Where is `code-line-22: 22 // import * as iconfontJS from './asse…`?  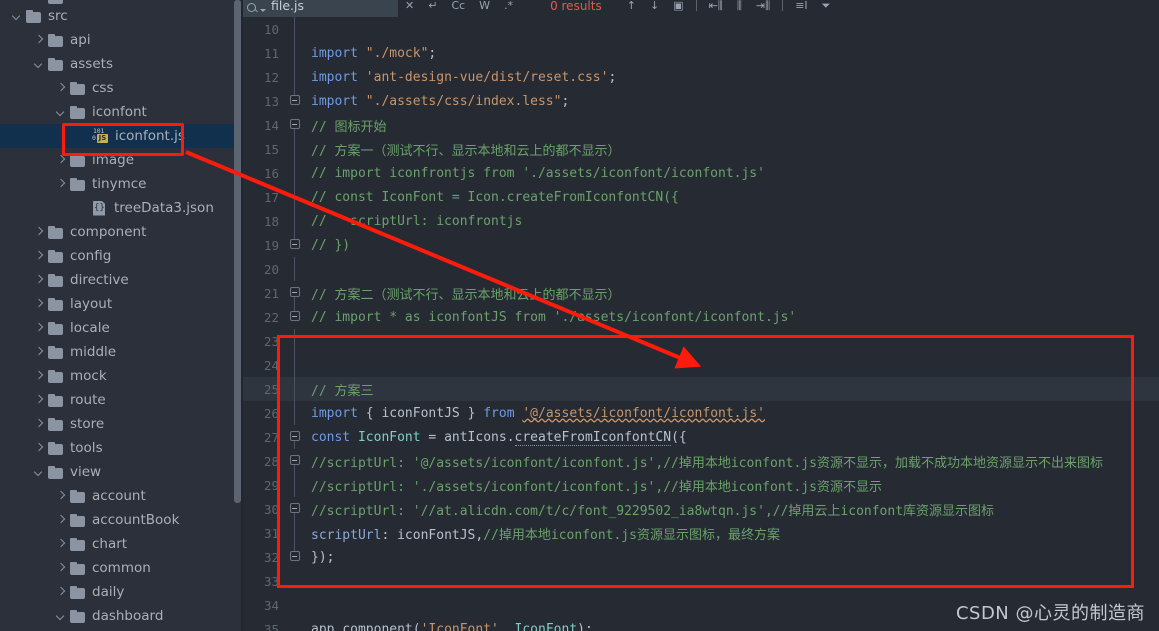 code-line-22: 22 // import * as iconfontJS from './asse… is located at coordinates (701, 317).